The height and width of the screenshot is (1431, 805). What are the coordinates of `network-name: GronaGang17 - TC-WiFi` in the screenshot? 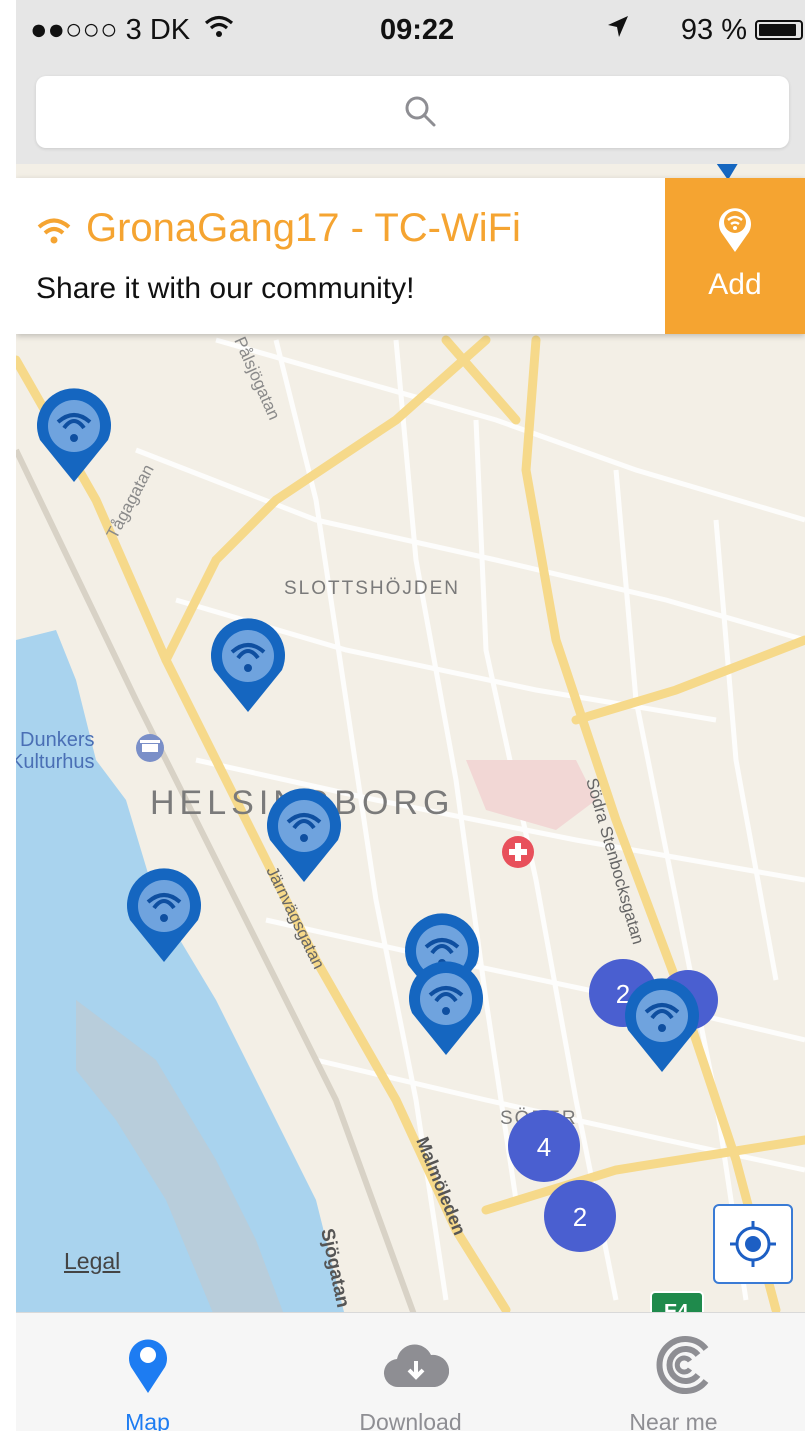 It's located at (303, 228).